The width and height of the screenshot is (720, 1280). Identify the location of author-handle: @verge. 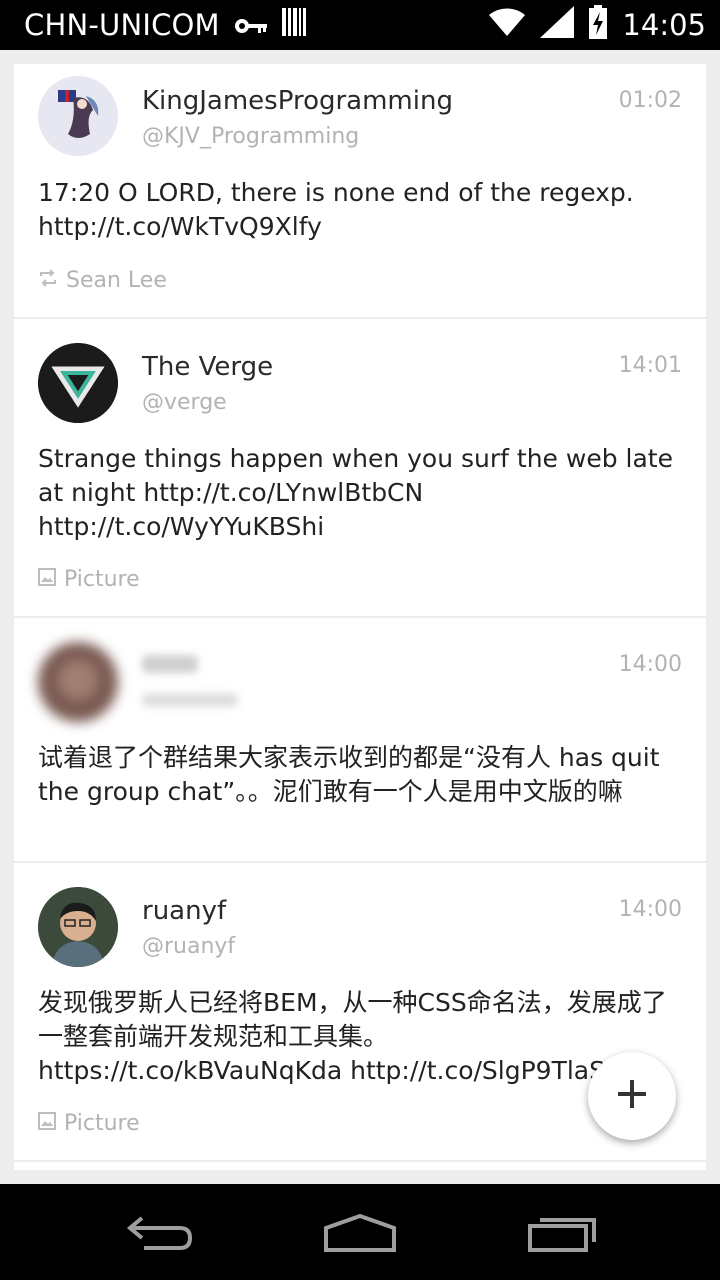
(184, 402).